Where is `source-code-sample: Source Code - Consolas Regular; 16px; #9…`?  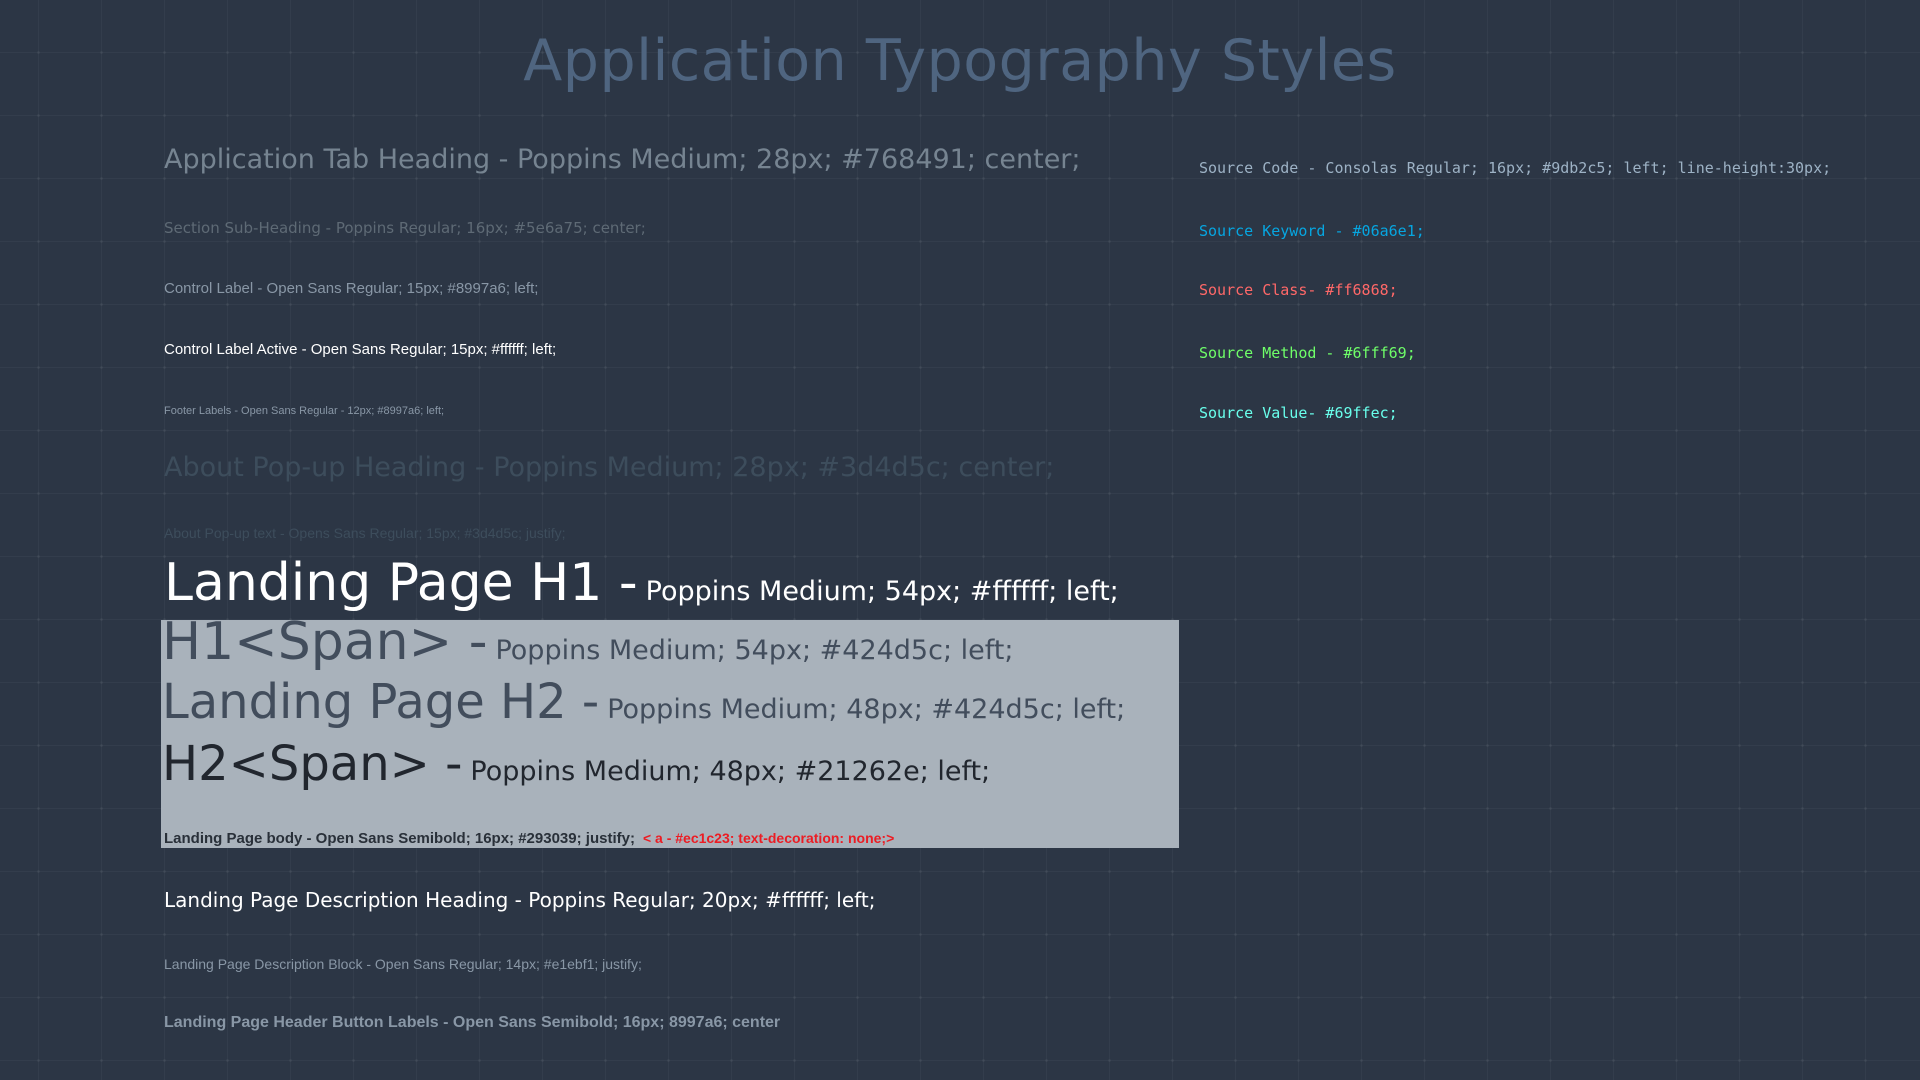
source-code-sample: Source Code - Consolas Regular; 16px; #9… is located at coordinates (1515, 168).